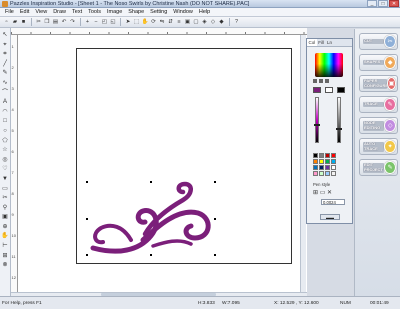 Image resolution: width=400 pixels, height=309 pixels. Describe the element at coordinates (5, 93) in the screenshot. I see `bezier-tool-icon: ⌒` at that location.